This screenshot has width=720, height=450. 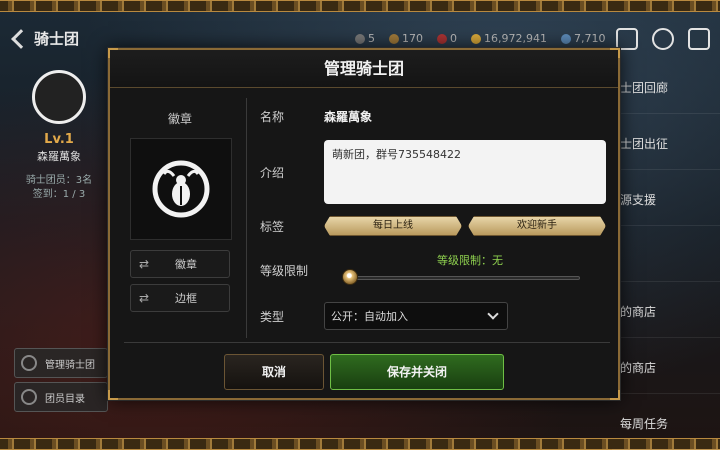 I want to click on tags-label: 标签, so click(x=272, y=227).